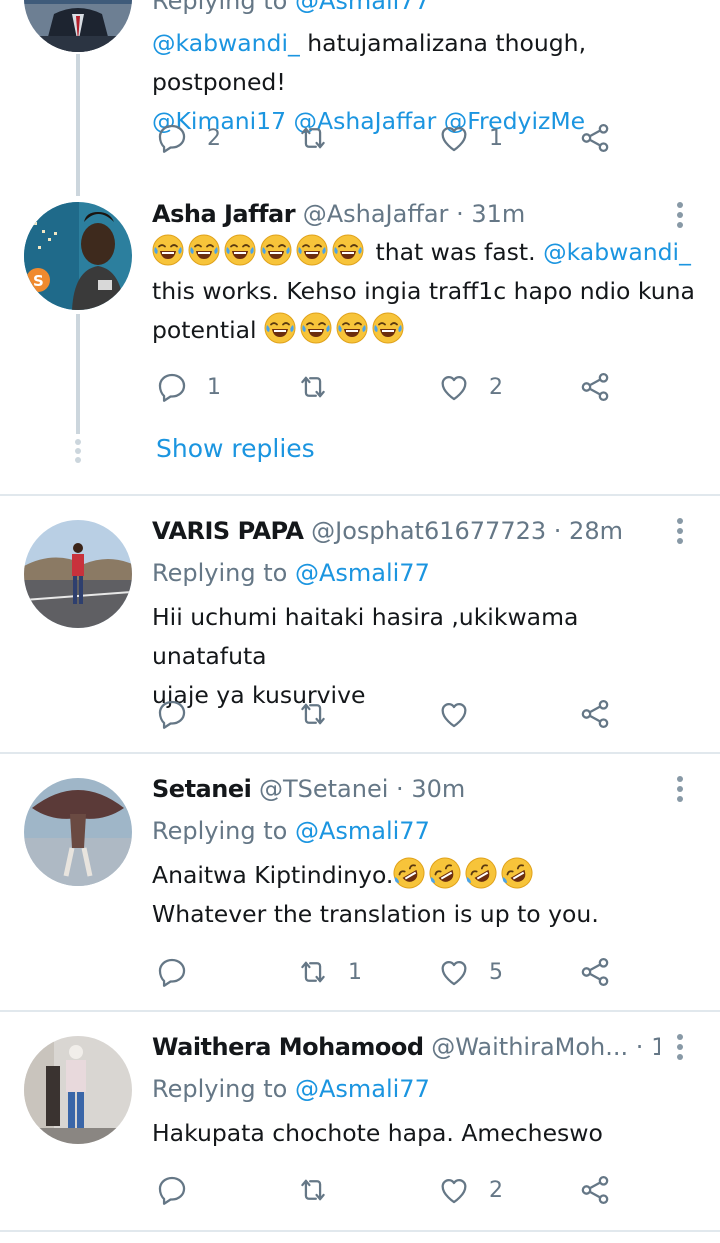 The width and height of the screenshot is (720, 1243). I want to click on tweet-header: Waithera Mohamood @WaithiraMoh... · 15m, so click(406, 1047).